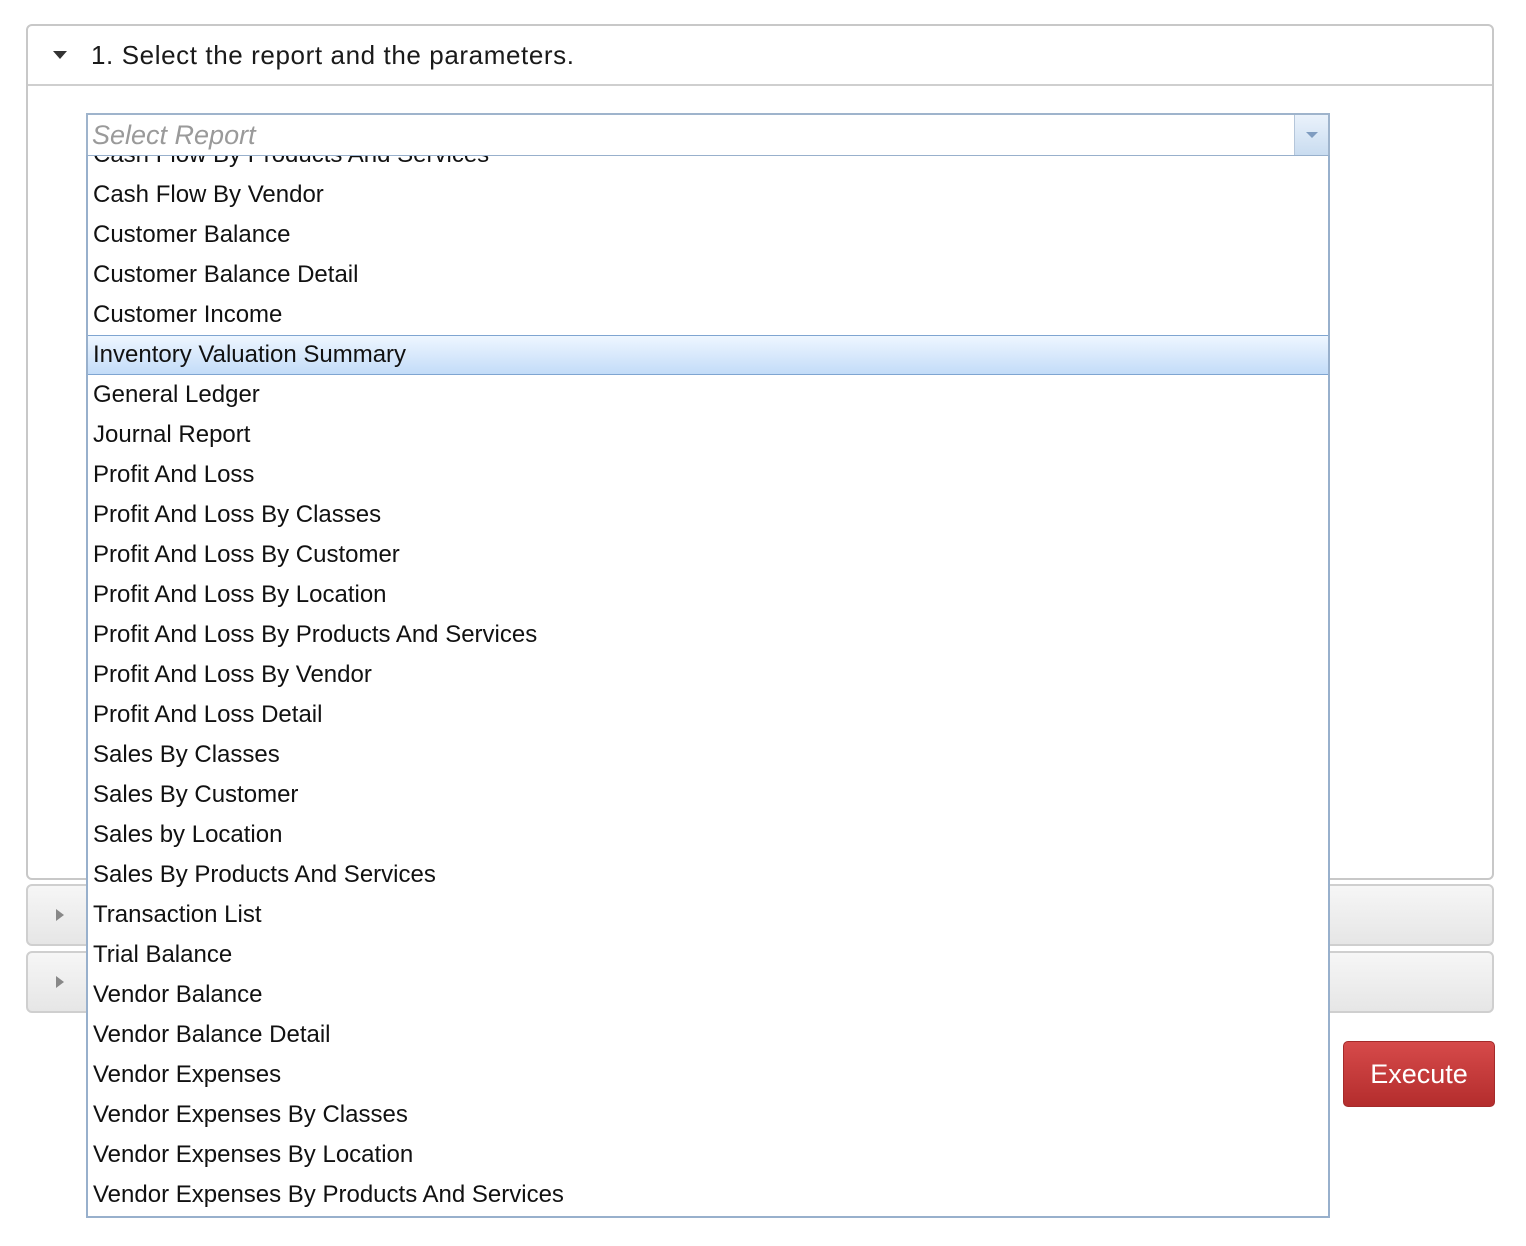 The width and height of the screenshot is (1526, 1246). I want to click on dropdown-option: Profit And Loss, so click(708, 475).